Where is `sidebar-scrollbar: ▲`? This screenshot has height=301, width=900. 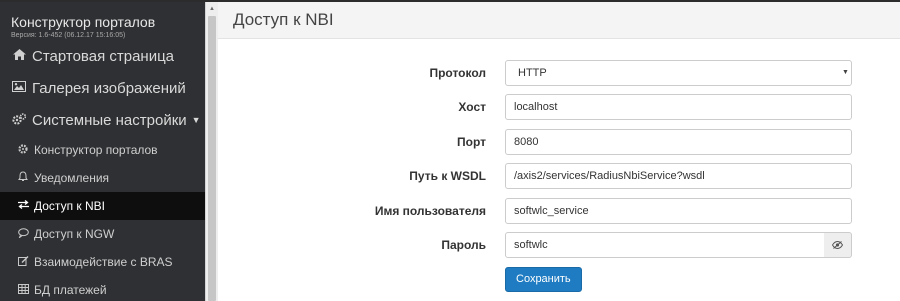 sidebar-scrollbar: ▲ is located at coordinates (211, 151).